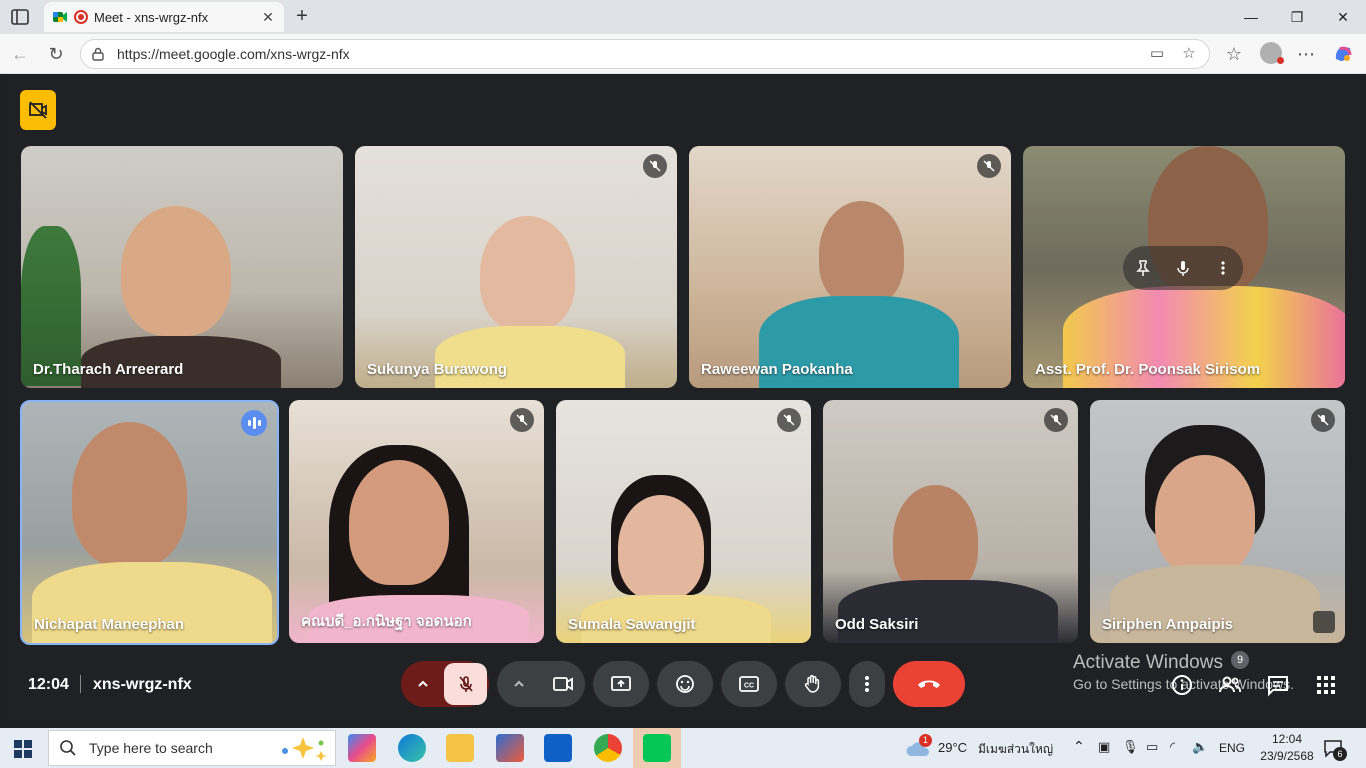 The image size is (1366, 768). What do you see at coordinates (56, 54) in the screenshot?
I see `refresh-icon: ↻` at bounding box center [56, 54].